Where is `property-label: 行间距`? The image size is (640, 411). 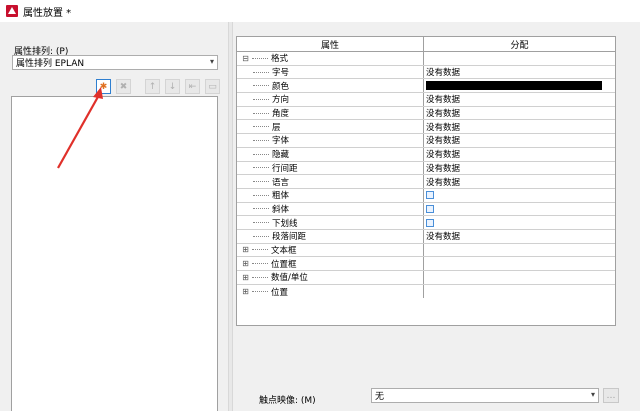 property-label: 行间距 is located at coordinates (285, 168).